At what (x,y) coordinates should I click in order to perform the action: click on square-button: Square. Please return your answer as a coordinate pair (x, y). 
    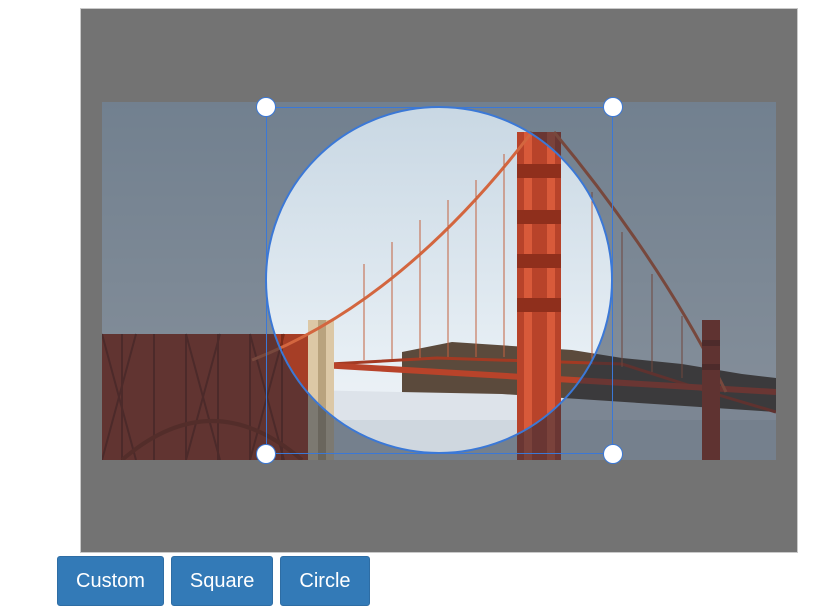
    Looking at the image, I should click on (222, 581).